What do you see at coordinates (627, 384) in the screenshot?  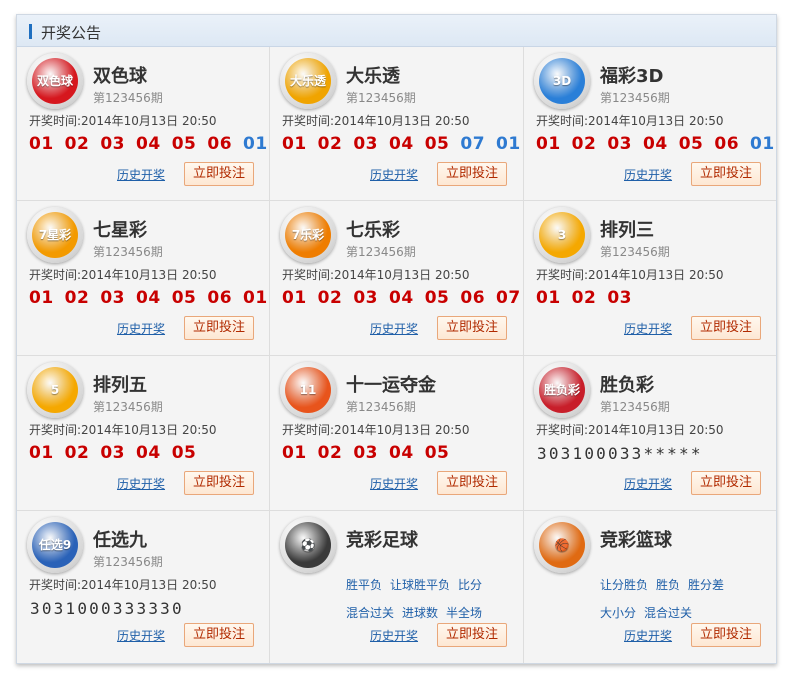 I see `lottery-name: 胜负彩` at bounding box center [627, 384].